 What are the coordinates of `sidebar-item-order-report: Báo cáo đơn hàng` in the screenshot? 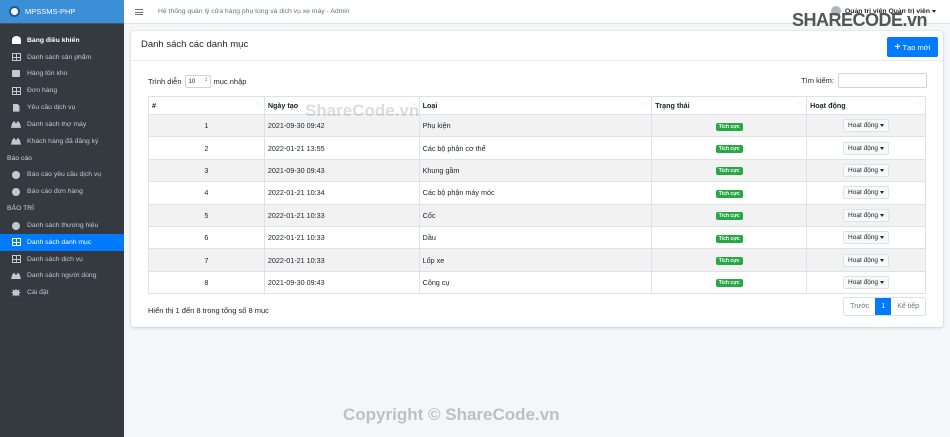 It's located at (62, 191).